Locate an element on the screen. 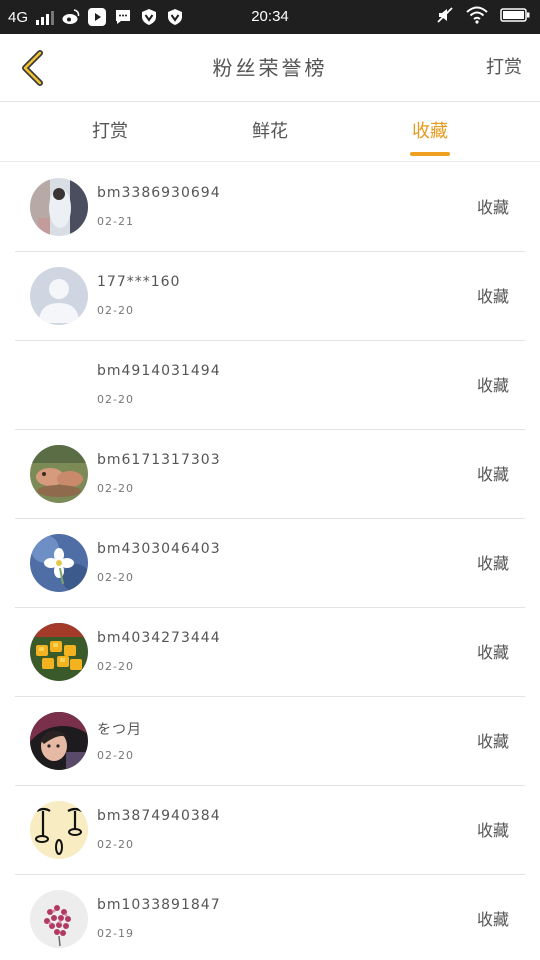  app-header: 粉丝荣誉榜 打赏 is located at coordinates (270, 68).